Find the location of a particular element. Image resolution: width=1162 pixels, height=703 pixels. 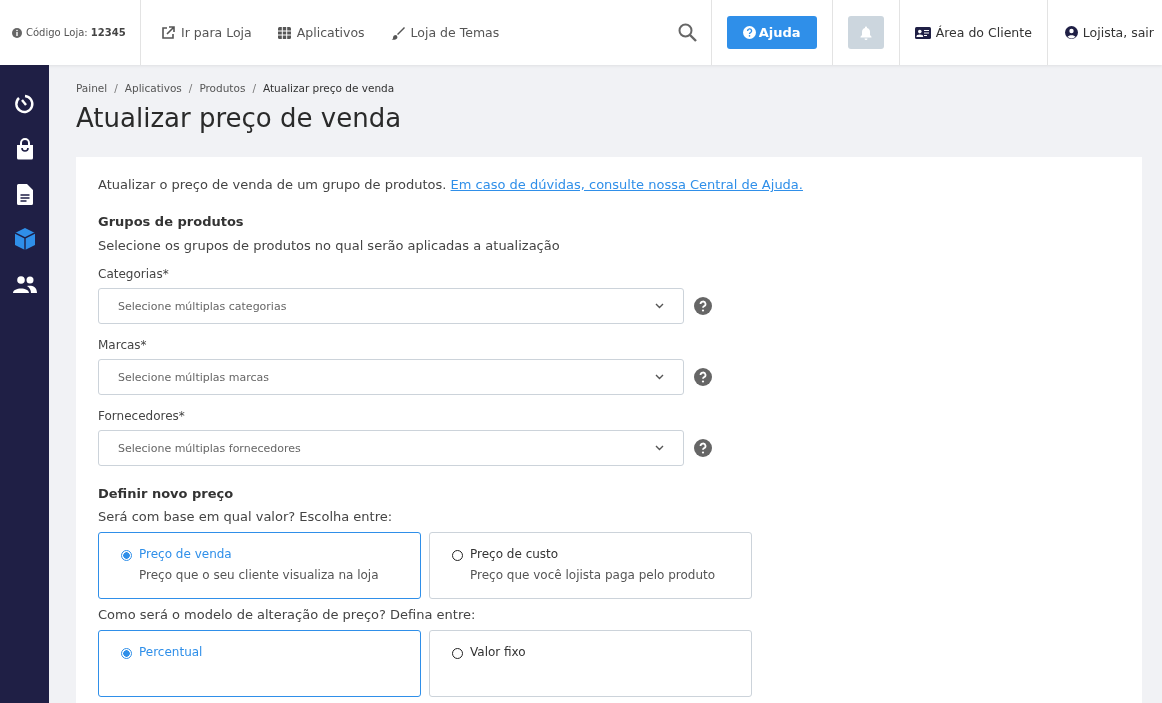

nav-link: Loja de Temas is located at coordinates (445, 32).